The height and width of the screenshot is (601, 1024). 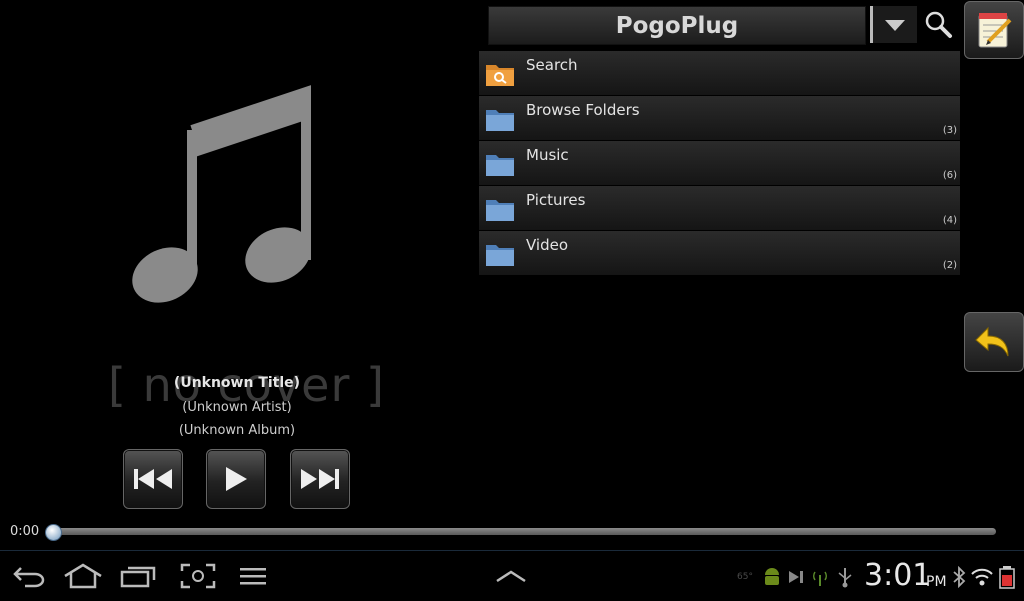 What do you see at coordinates (898, 575) in the screenshot?
I see `status-clock: 3:01` at bounding box center [898, 575].